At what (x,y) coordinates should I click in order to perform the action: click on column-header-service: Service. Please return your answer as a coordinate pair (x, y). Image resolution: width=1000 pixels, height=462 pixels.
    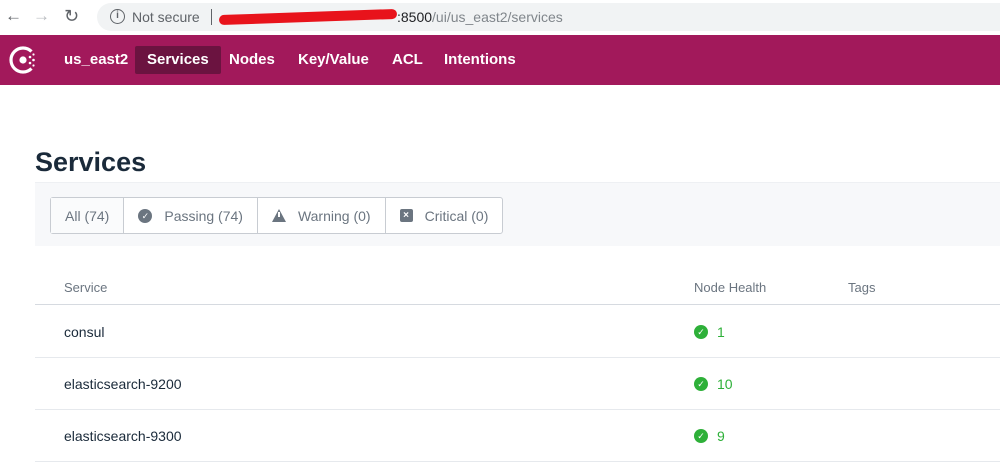
    Looking at the image, I should click on (86, 287).